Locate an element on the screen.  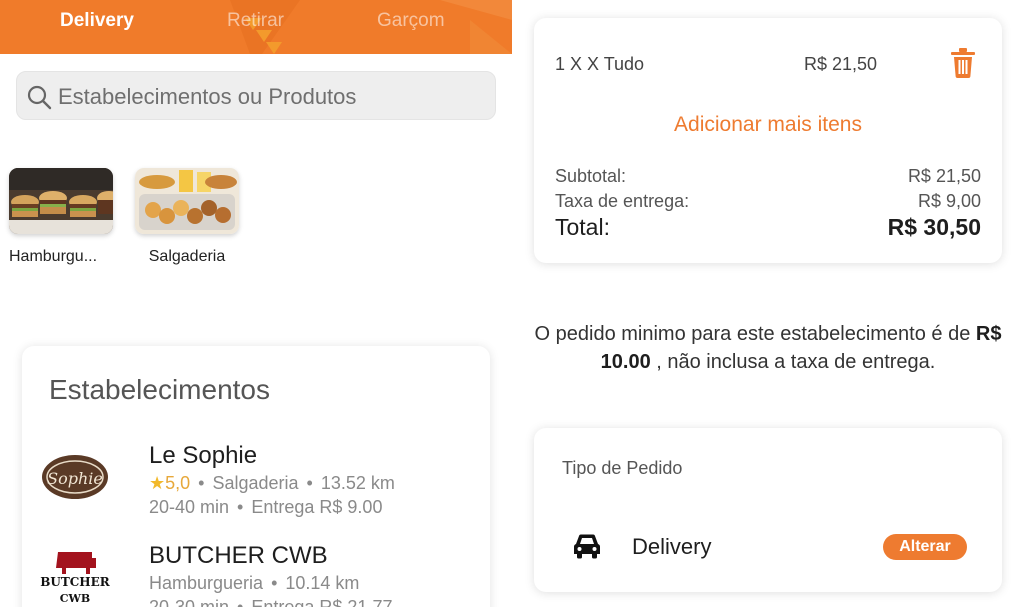
store-time: 20-40 min is located at coordinates (189, 507).